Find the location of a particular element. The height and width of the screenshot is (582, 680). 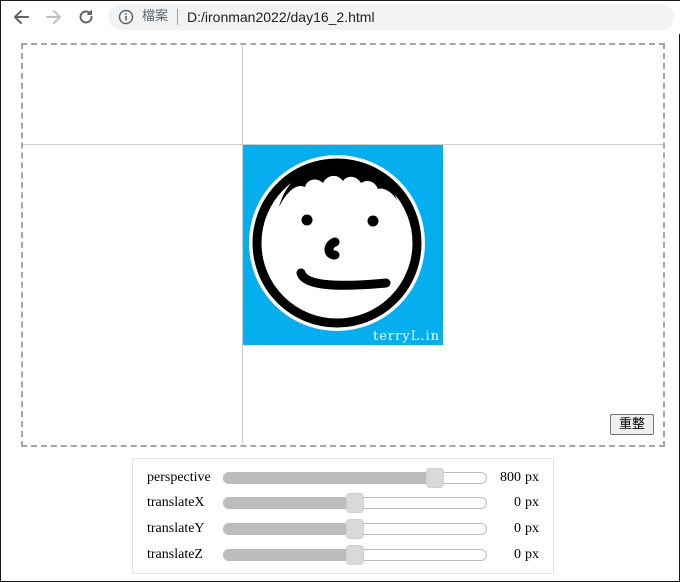

translatez-unit: px is located at coordinates (532, 554).